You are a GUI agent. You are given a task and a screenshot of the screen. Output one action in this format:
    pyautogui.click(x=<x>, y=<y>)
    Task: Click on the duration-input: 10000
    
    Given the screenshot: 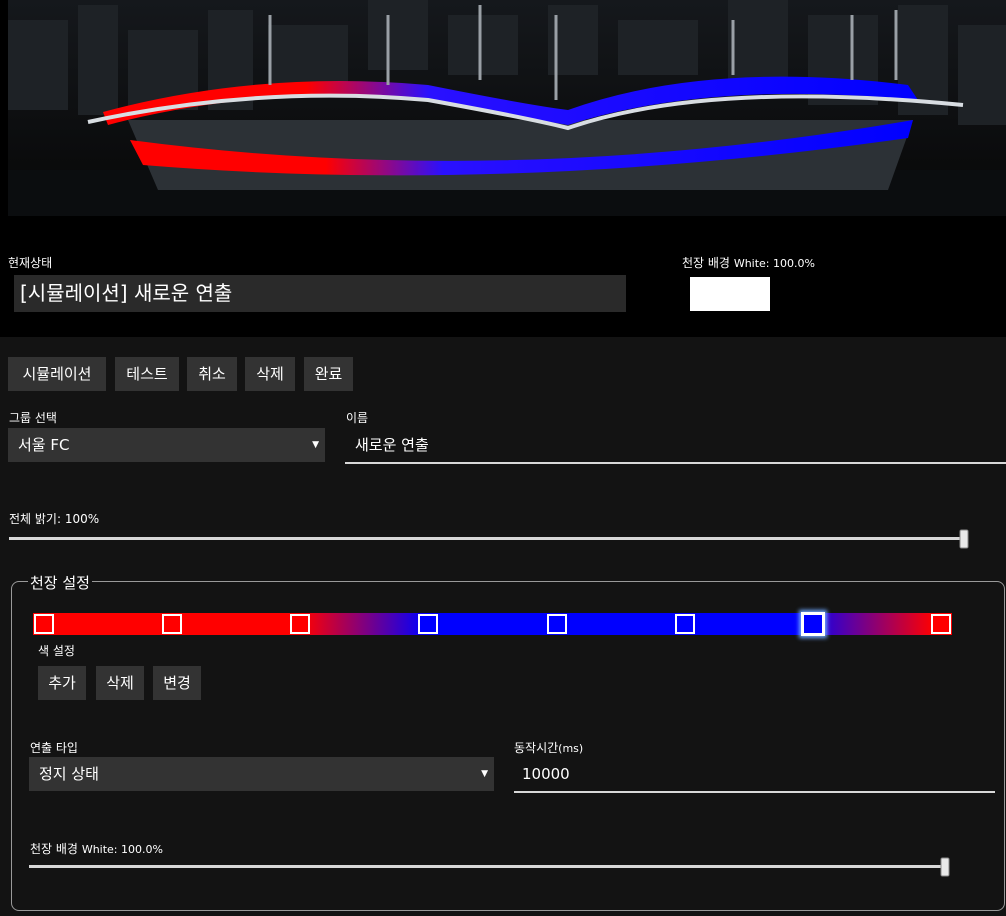 What is the action you would take?
    pyautogui.click(x=754, y=775)
    